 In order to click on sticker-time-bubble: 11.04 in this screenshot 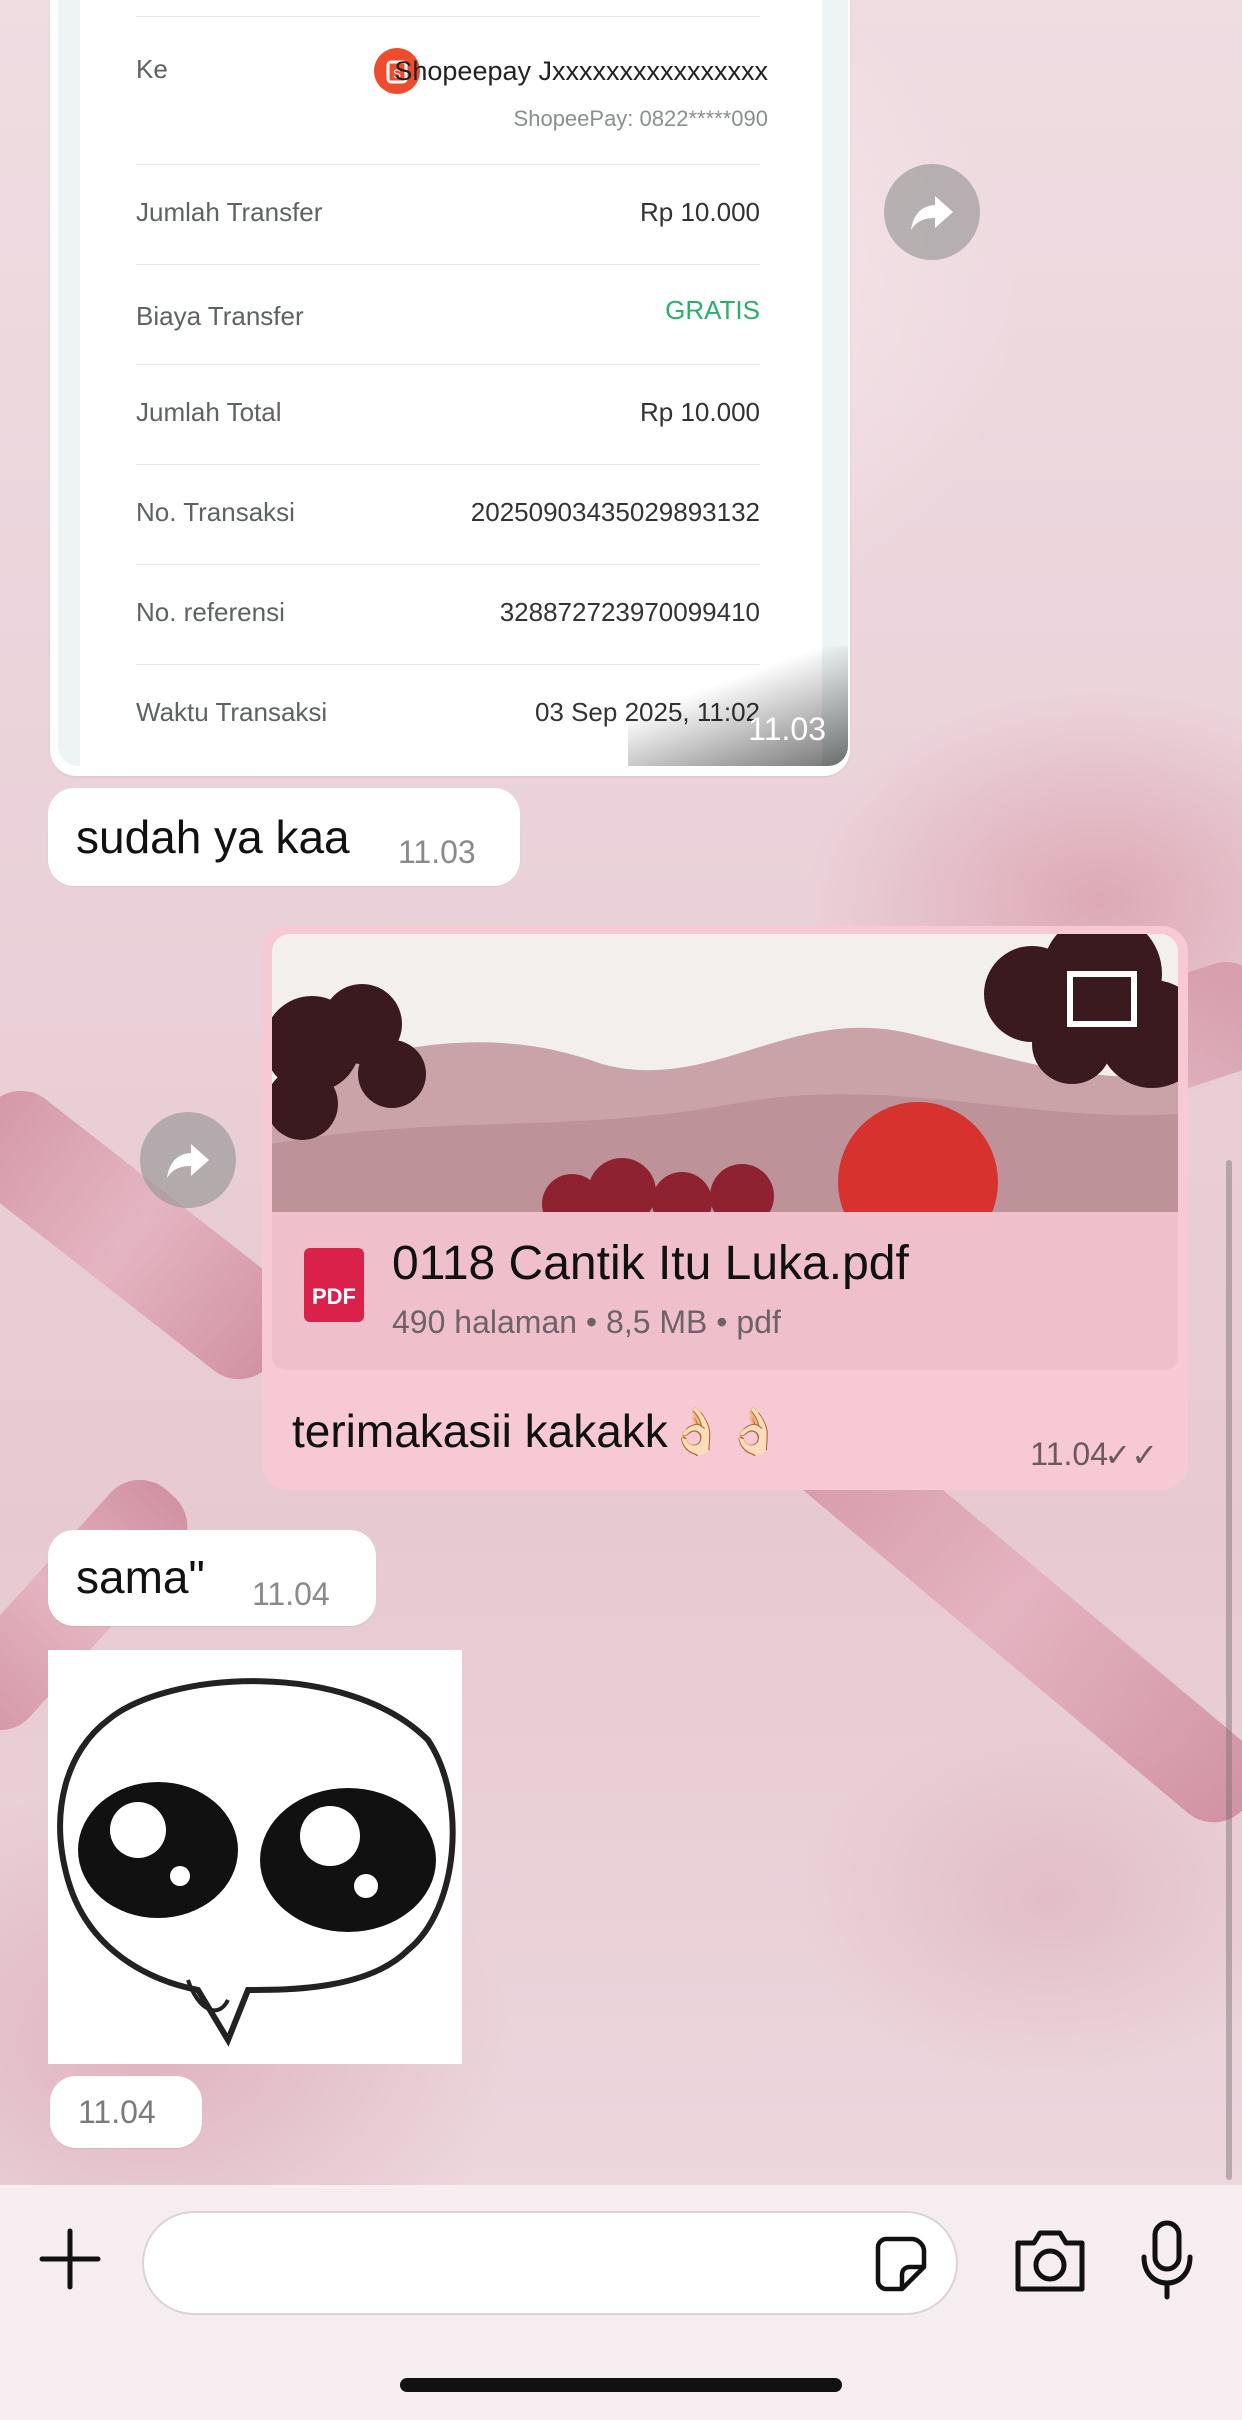, I will do `click(126, 2112)`.